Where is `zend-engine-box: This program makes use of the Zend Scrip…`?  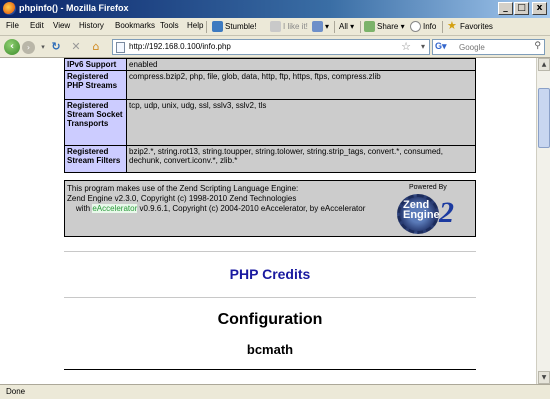 zend-engine-box: This program makes use of the Zend Scrip… is located at coordinates (270, 208).